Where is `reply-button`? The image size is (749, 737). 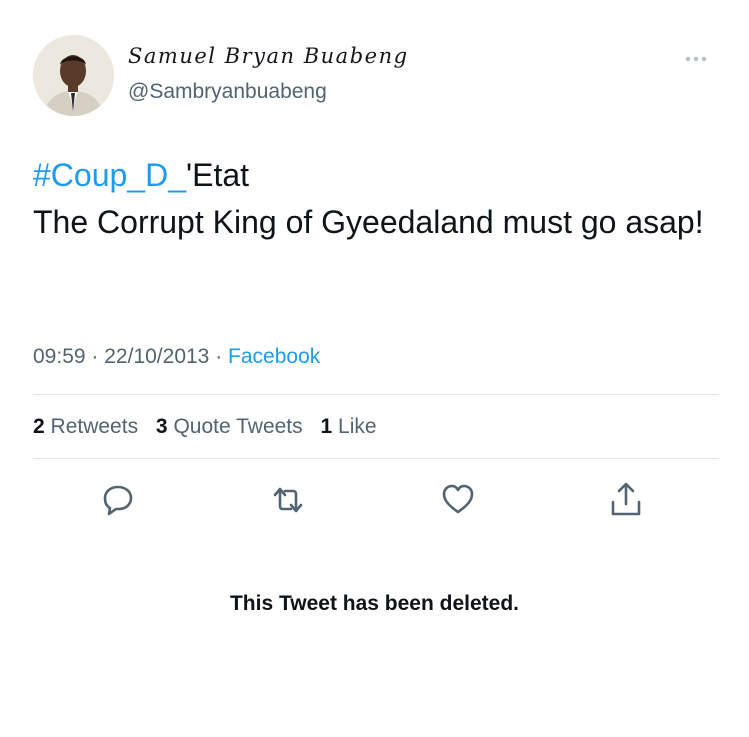
reply-button is located at coordinates (118, 500).